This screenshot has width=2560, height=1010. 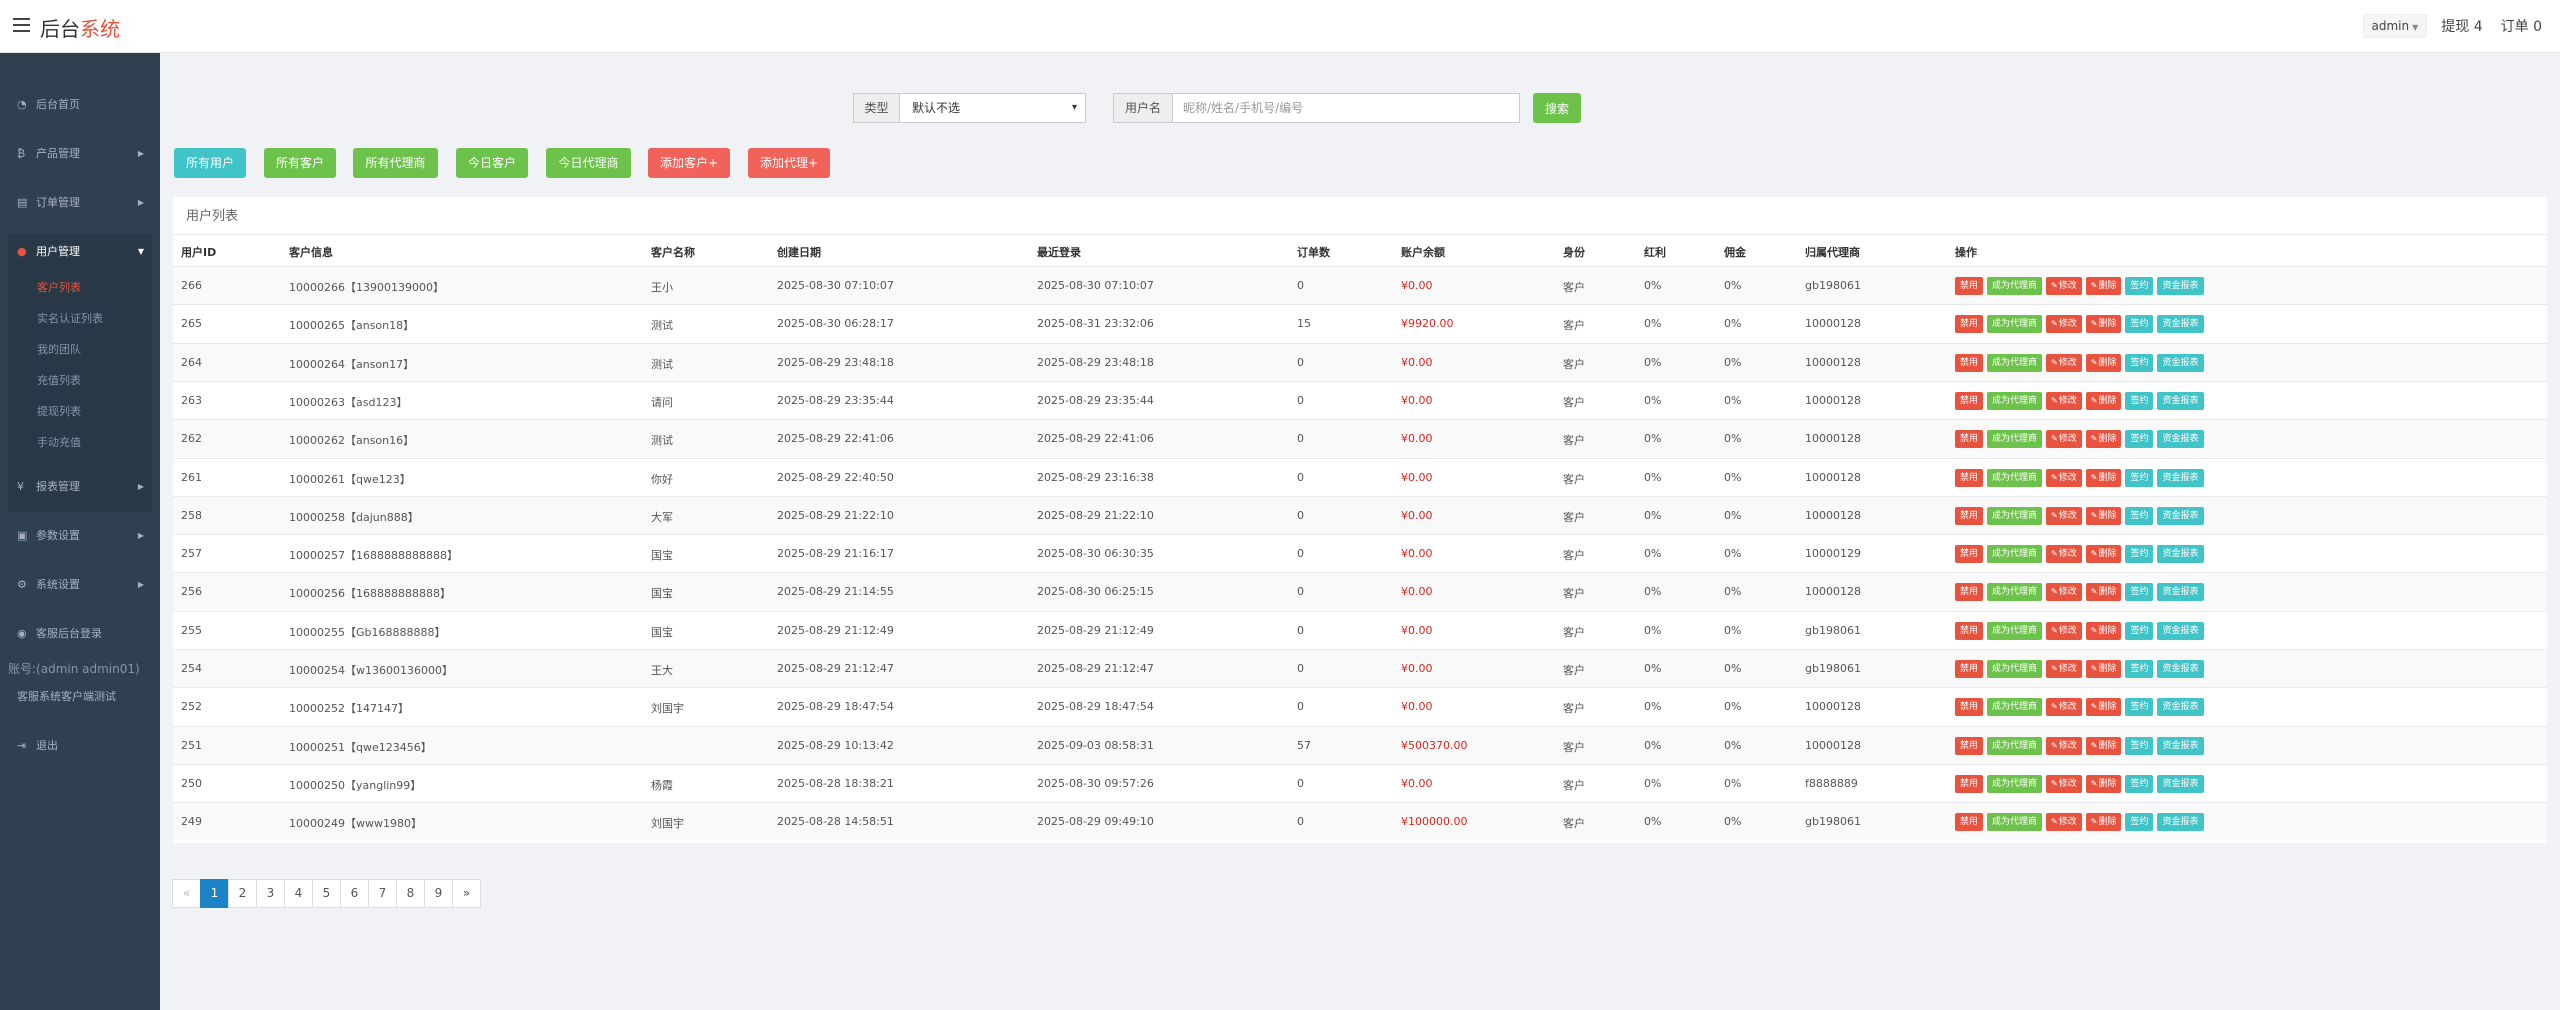 I want to click on page-button-5: 5, so click(x=326, y=893).